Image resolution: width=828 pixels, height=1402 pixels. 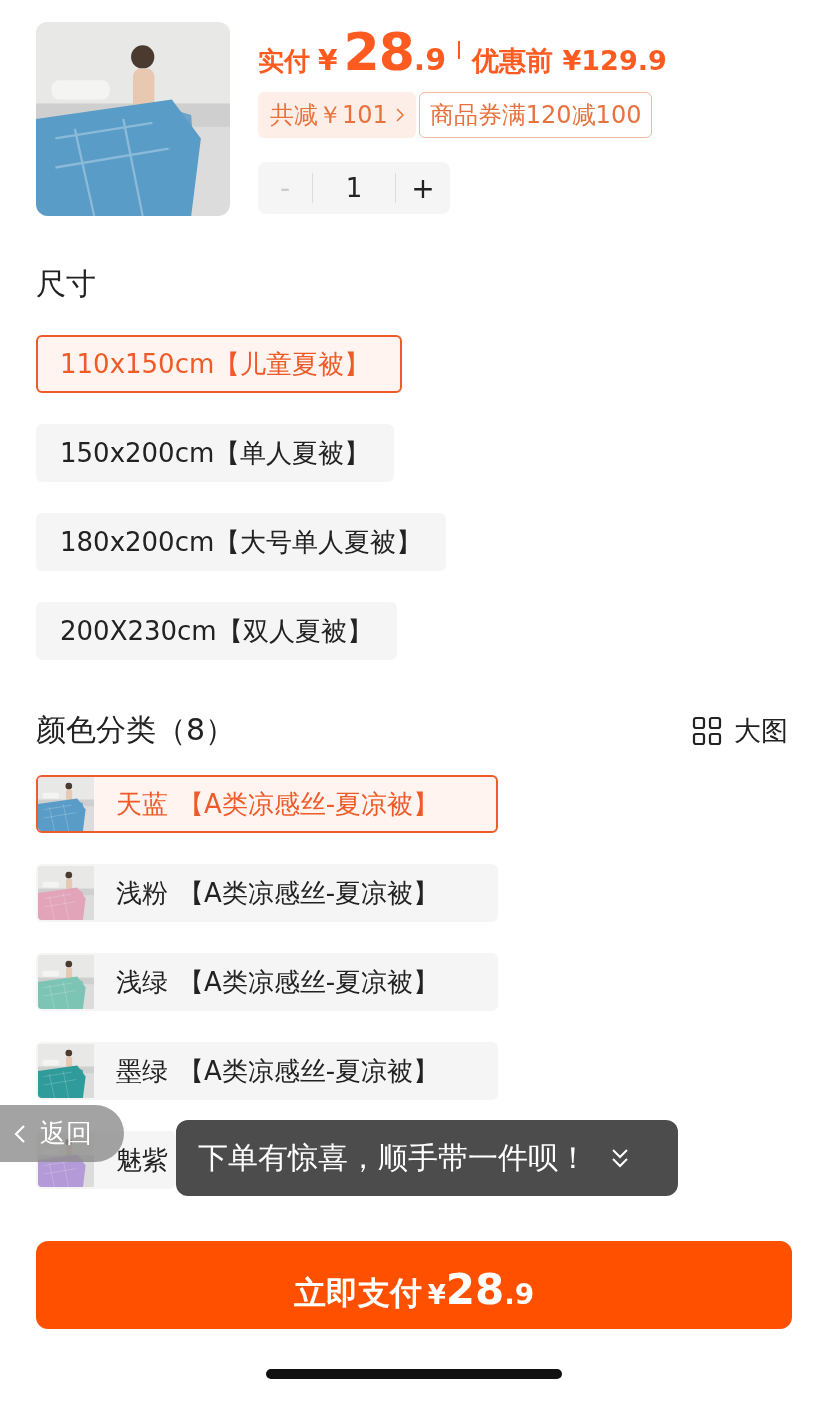 What do you see at coordinates (216, 631) in the screenshot?
I see `size-option: 200X230cm【双人夏被】` at bounding box center [216, 631].